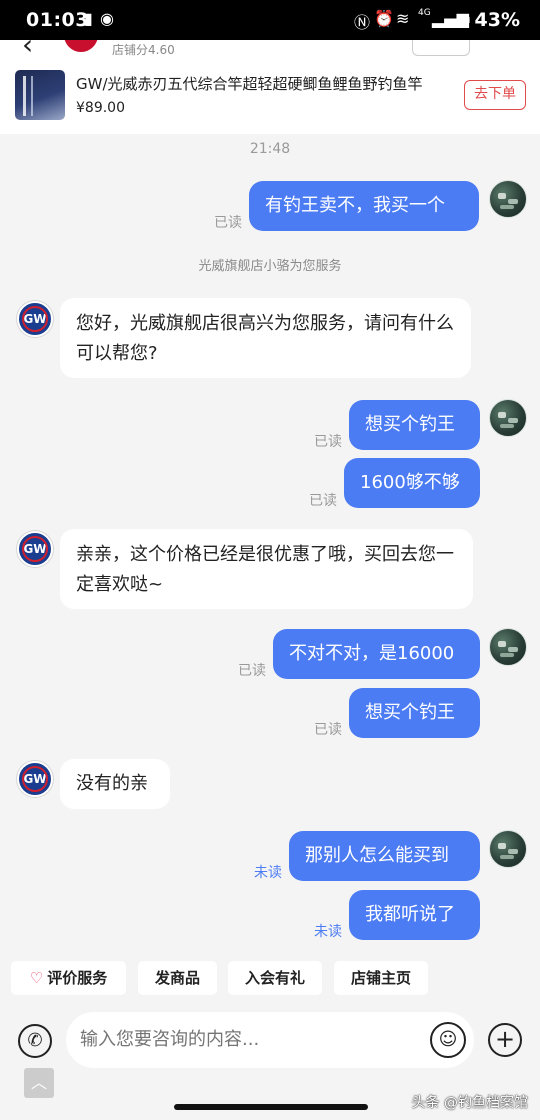 This screenshot has width=540, height=1120. What do you see at coordinates (414, 915) in the screenshot?
I see `message-outgoing: 我都听说了` at bounding box center [414, 915].